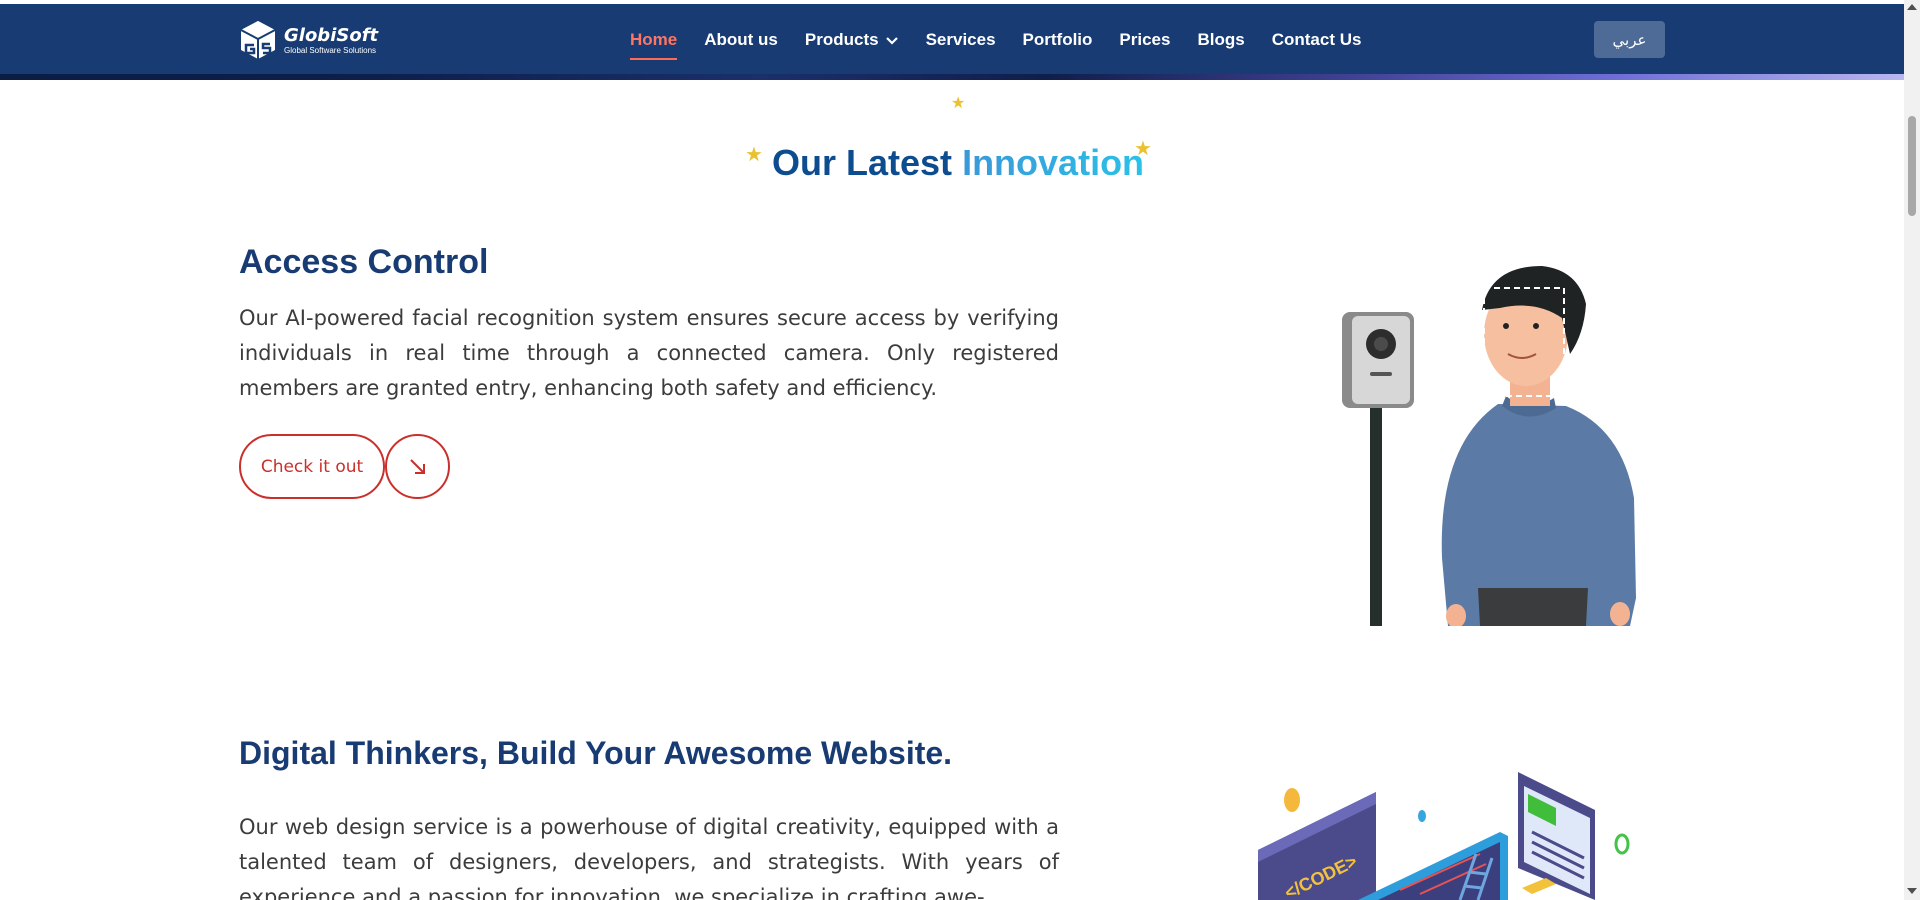  I want to click on nav-item-about: About us, so click(741, 40).